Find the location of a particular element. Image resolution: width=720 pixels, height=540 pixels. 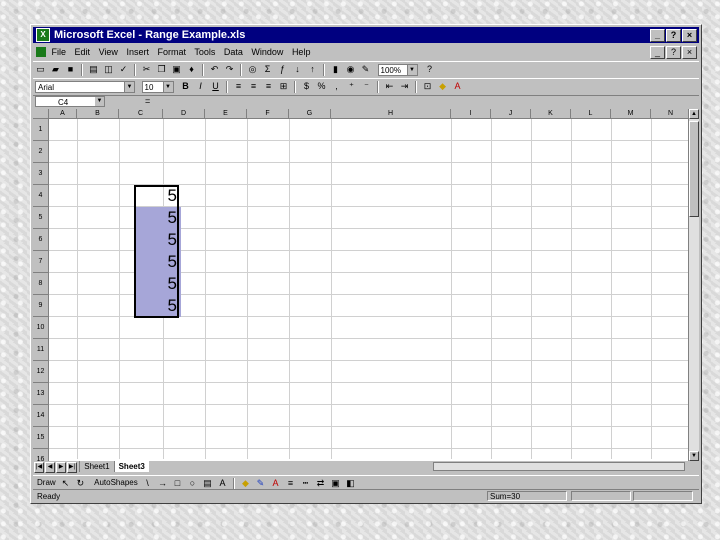

column-header-g: G is located at coordinates (310, 114).